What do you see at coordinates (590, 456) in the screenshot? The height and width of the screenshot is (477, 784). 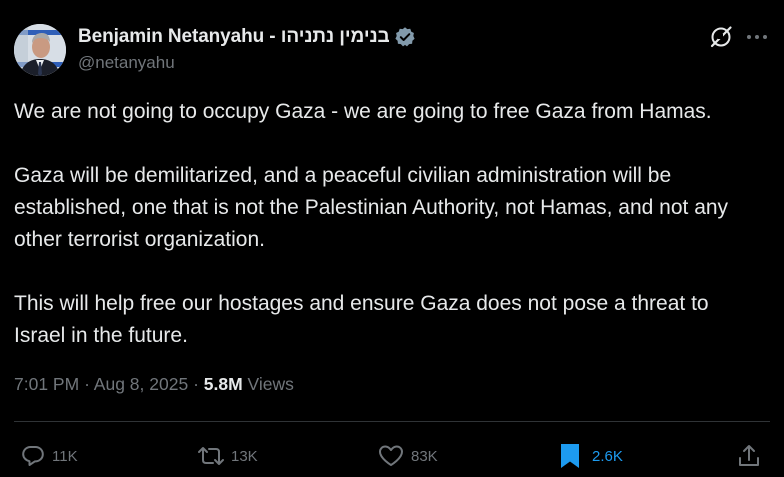 I see `bookmark-button: 2.6K` at bounding box center [590, 456].